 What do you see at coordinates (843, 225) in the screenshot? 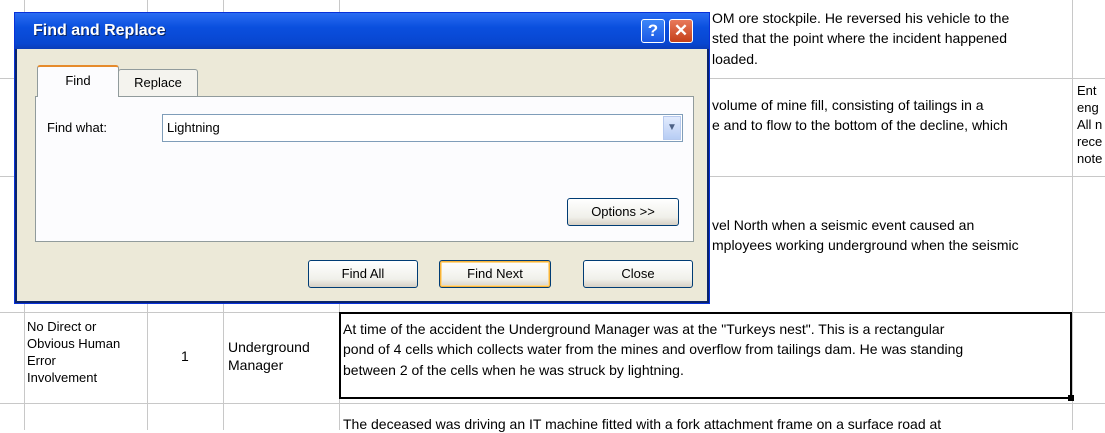
I see `cell-description-3-line: vel North when a seismic event caused an` at bounding box center [843, 225].